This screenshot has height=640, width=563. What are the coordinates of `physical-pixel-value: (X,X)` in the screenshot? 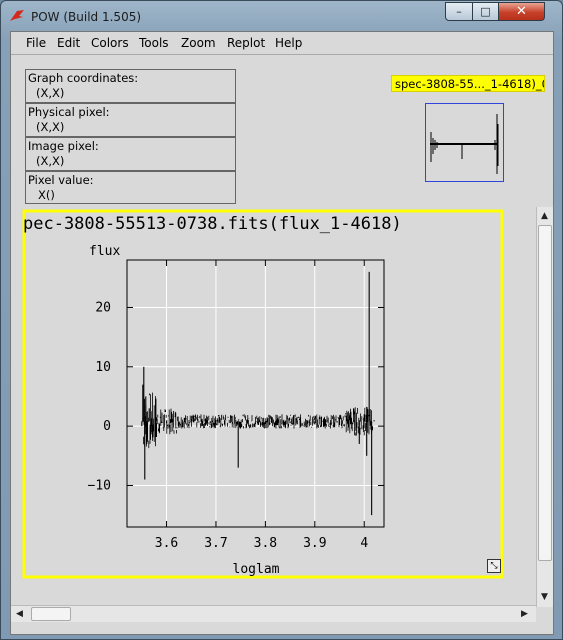 It's located at (50, 127).